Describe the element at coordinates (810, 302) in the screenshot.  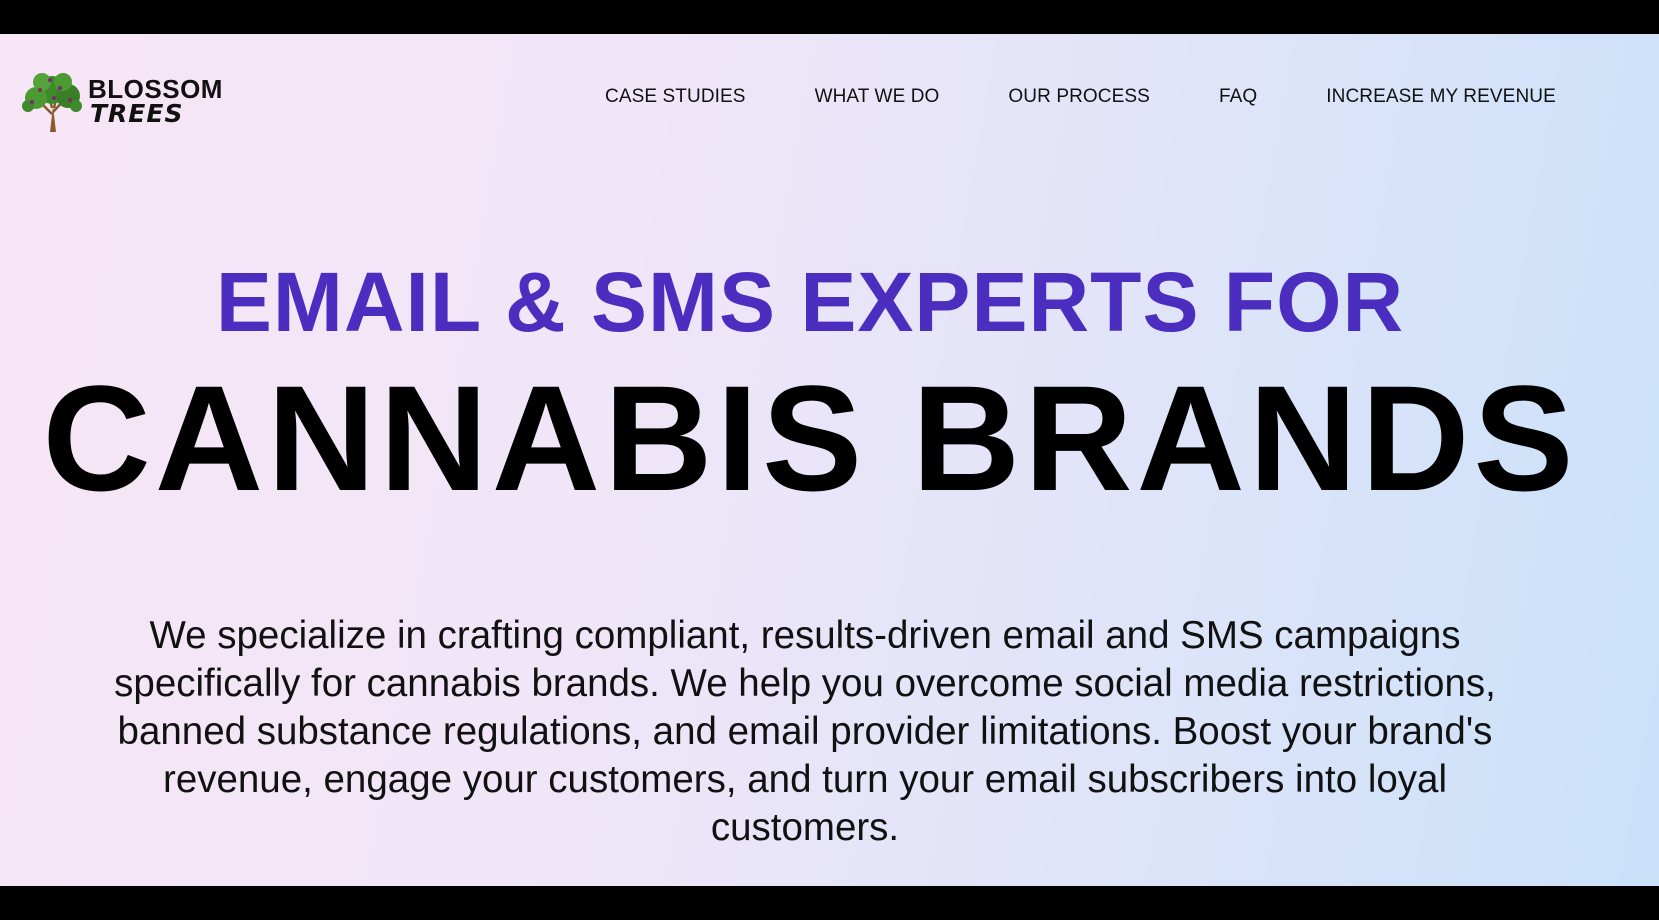
I see `hero-headline-top: EMAIL & SMS EXPERTS FOR` at that location.